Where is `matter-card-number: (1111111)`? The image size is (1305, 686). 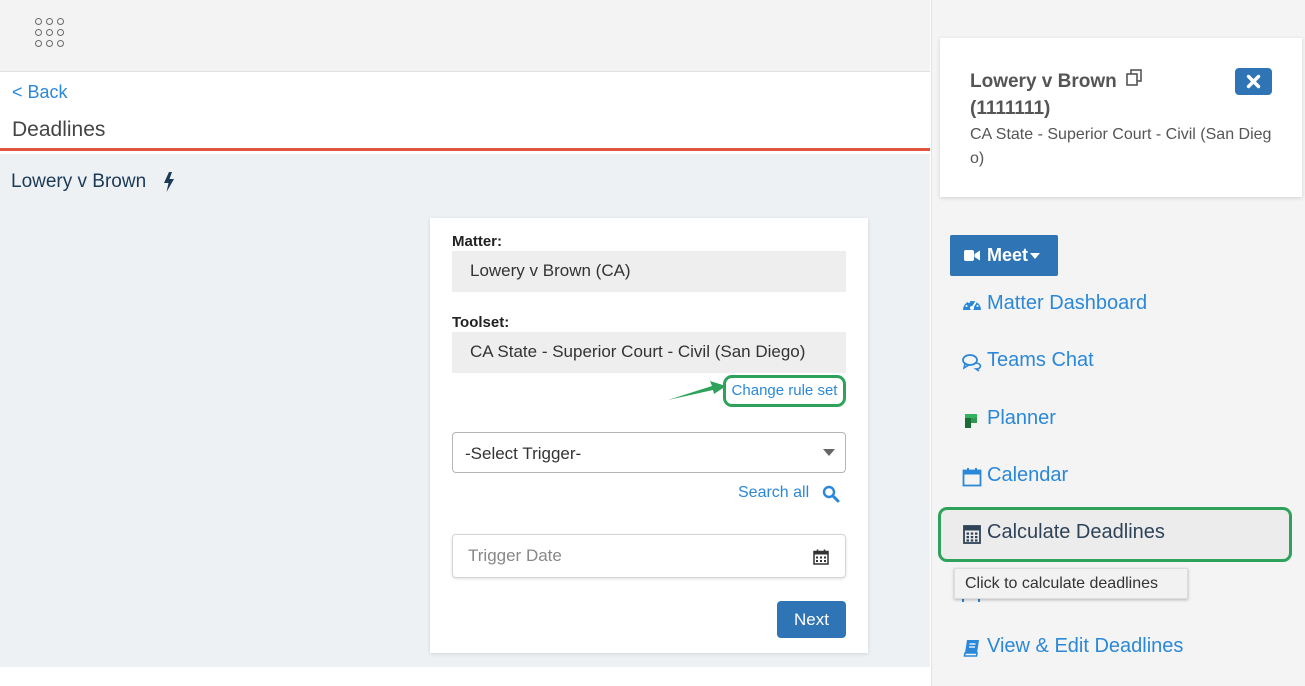 matter-card-number: (1111111) is located at coordinates (1010, 108).